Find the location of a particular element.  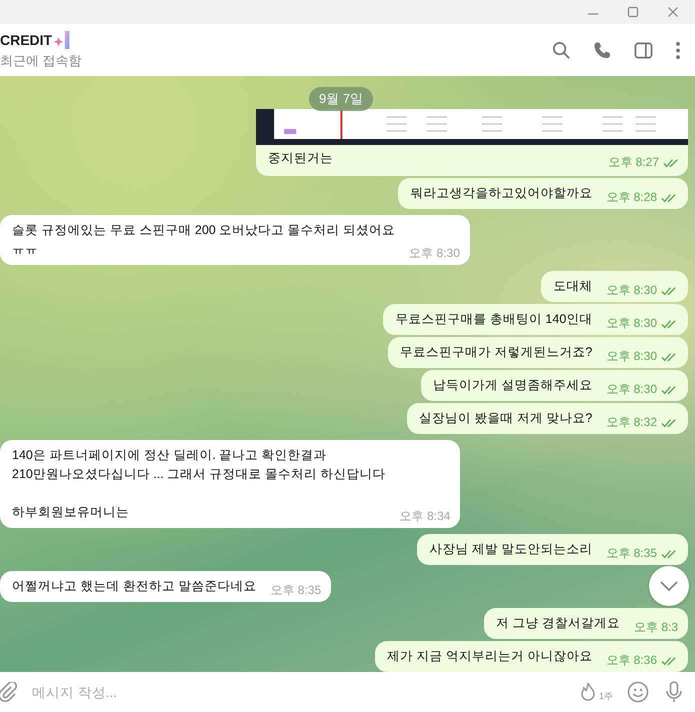

paperclip-icon is located at coordinates (9, 692).